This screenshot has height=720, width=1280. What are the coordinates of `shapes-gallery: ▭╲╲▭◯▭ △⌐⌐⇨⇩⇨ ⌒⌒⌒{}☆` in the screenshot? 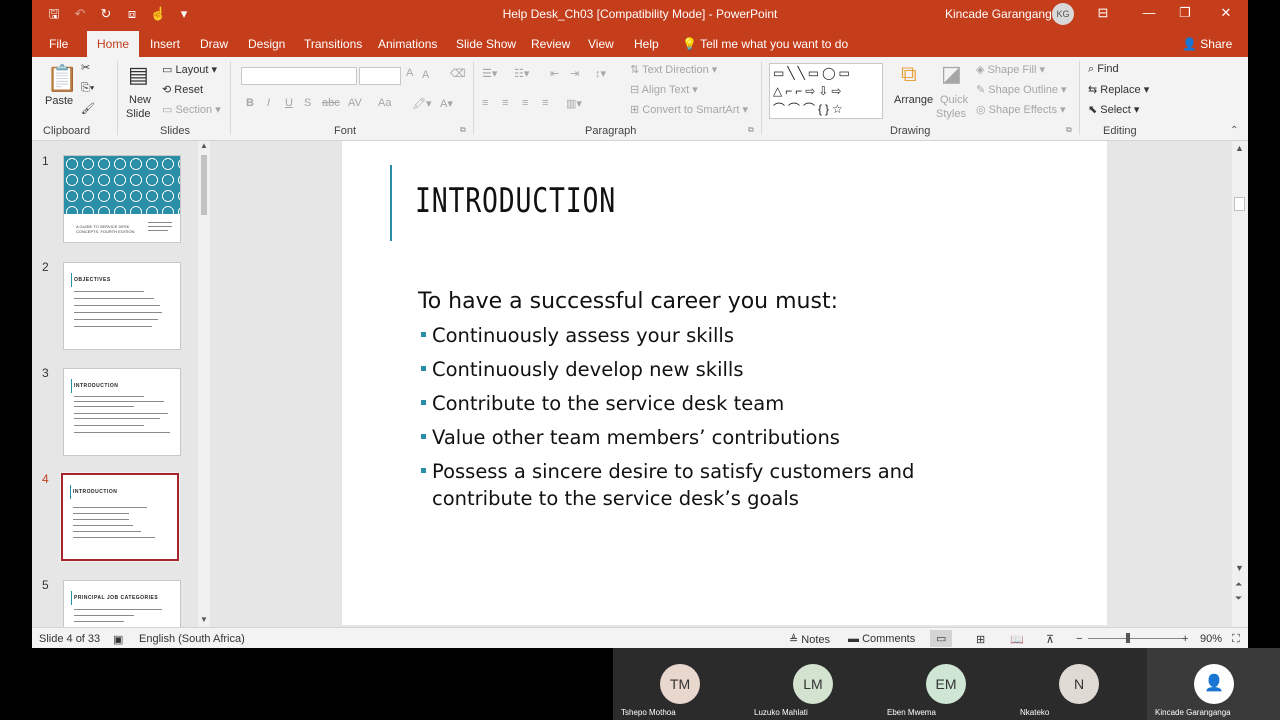 It's located at (826, 91).